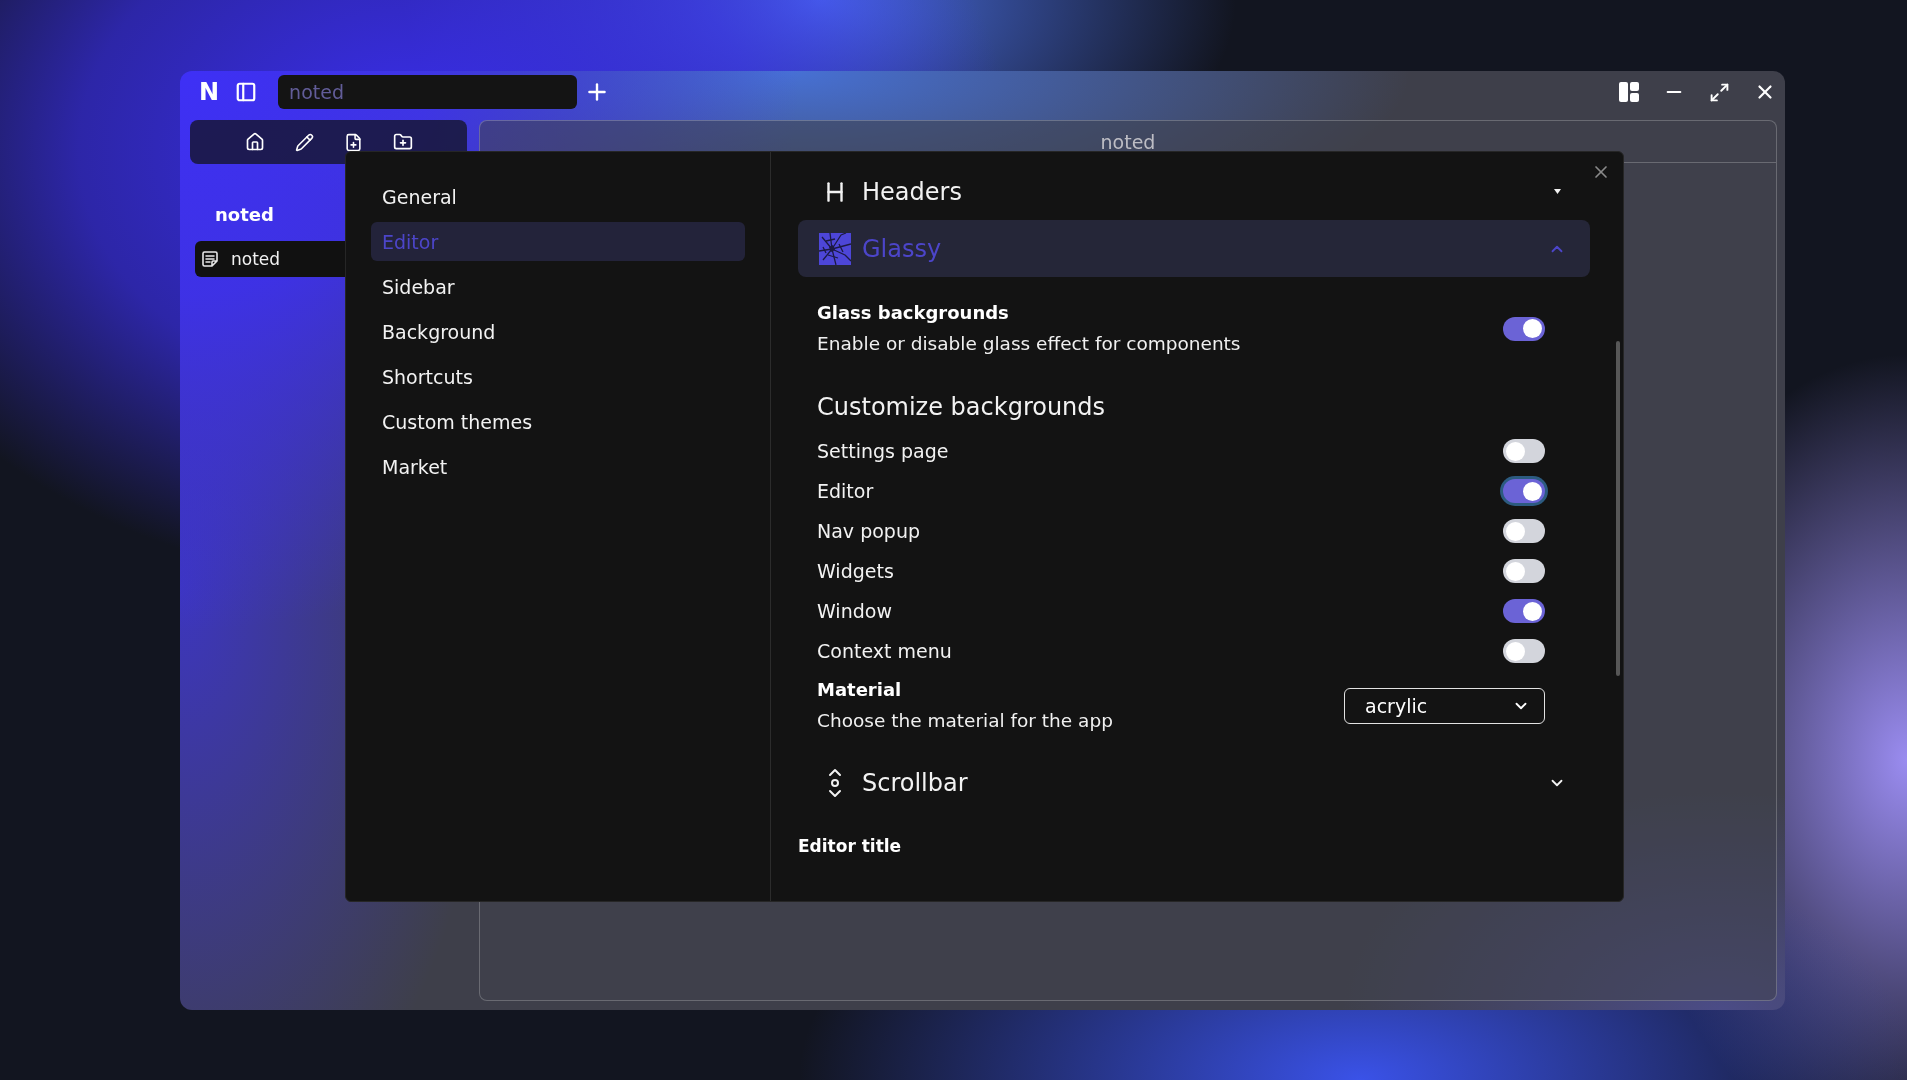 This screenshot has width=1907, height=1080. I want to click on setting-label: Nav popup, so click(868, 531).